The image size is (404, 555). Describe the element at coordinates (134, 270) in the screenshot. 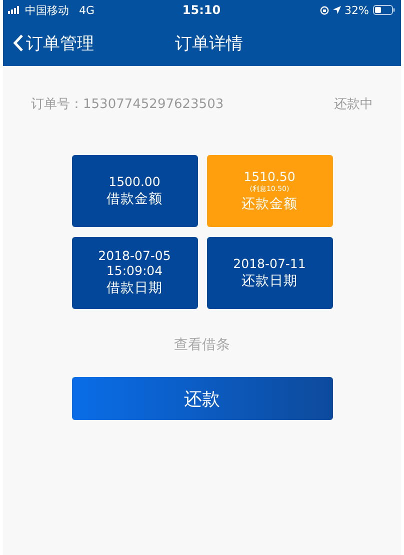

I see `tile-value: 15:09:04` at that location.